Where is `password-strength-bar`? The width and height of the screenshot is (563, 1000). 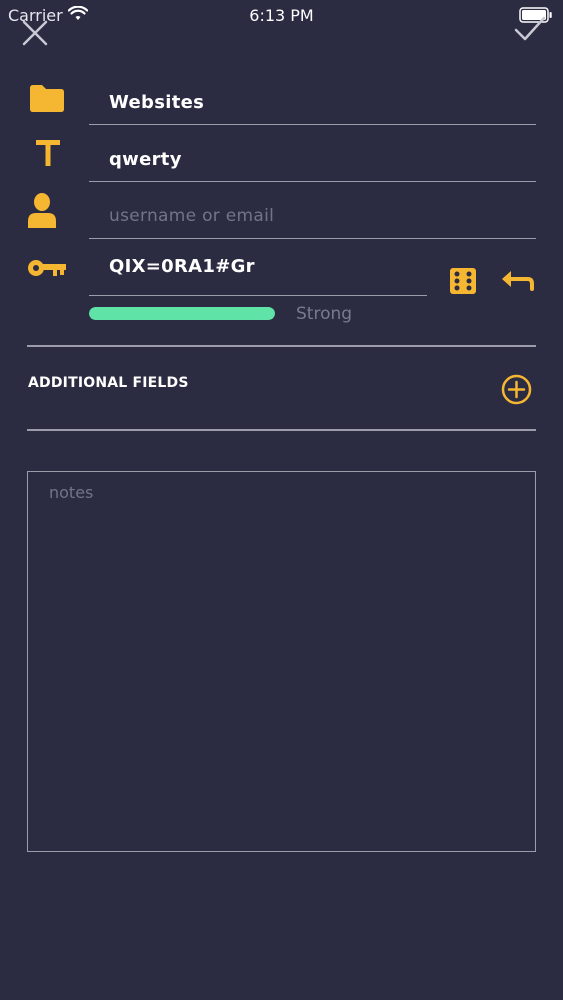 password-strength-bar is located at coordinates (182, 313).